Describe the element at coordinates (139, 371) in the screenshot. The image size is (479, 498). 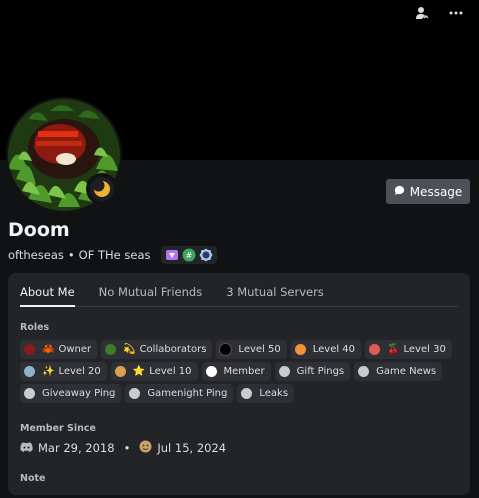
I see `role-emoji-icon: ⭐` at that location.